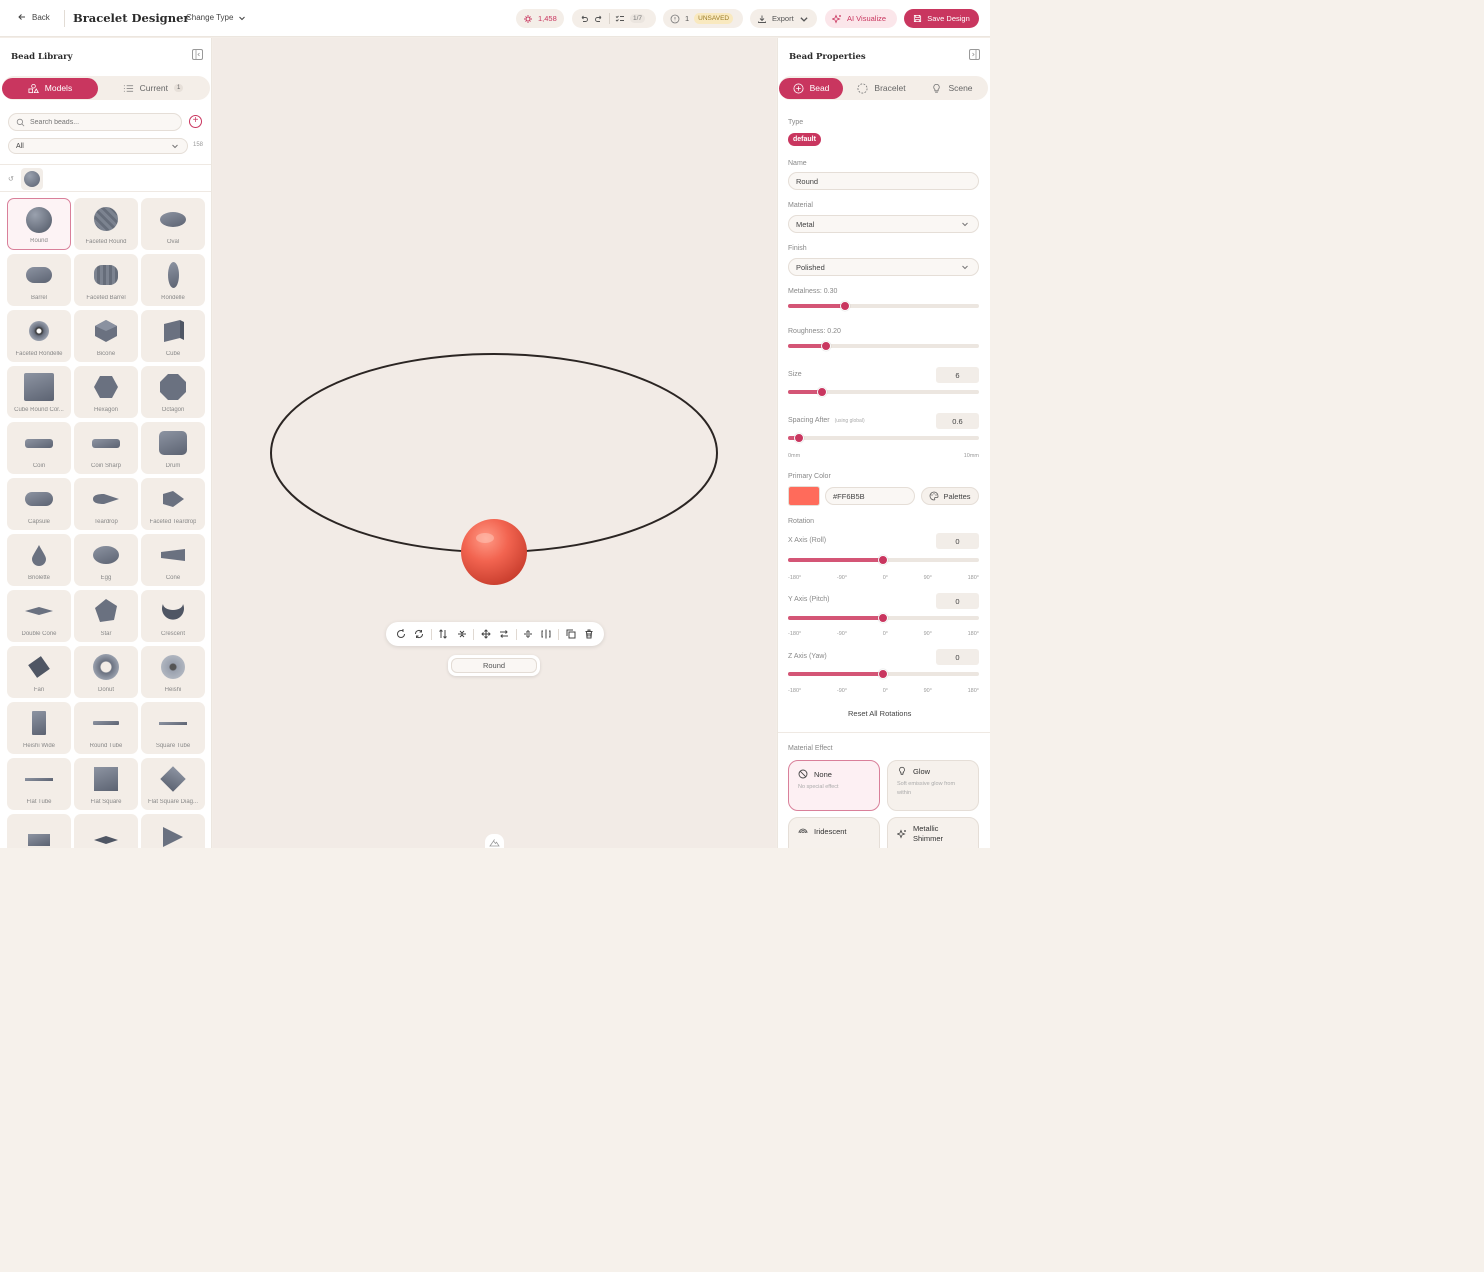 This screenshot has height=1272, width=1484. I want to click on tab-bracelet: Bracelet, so click(881, 88).